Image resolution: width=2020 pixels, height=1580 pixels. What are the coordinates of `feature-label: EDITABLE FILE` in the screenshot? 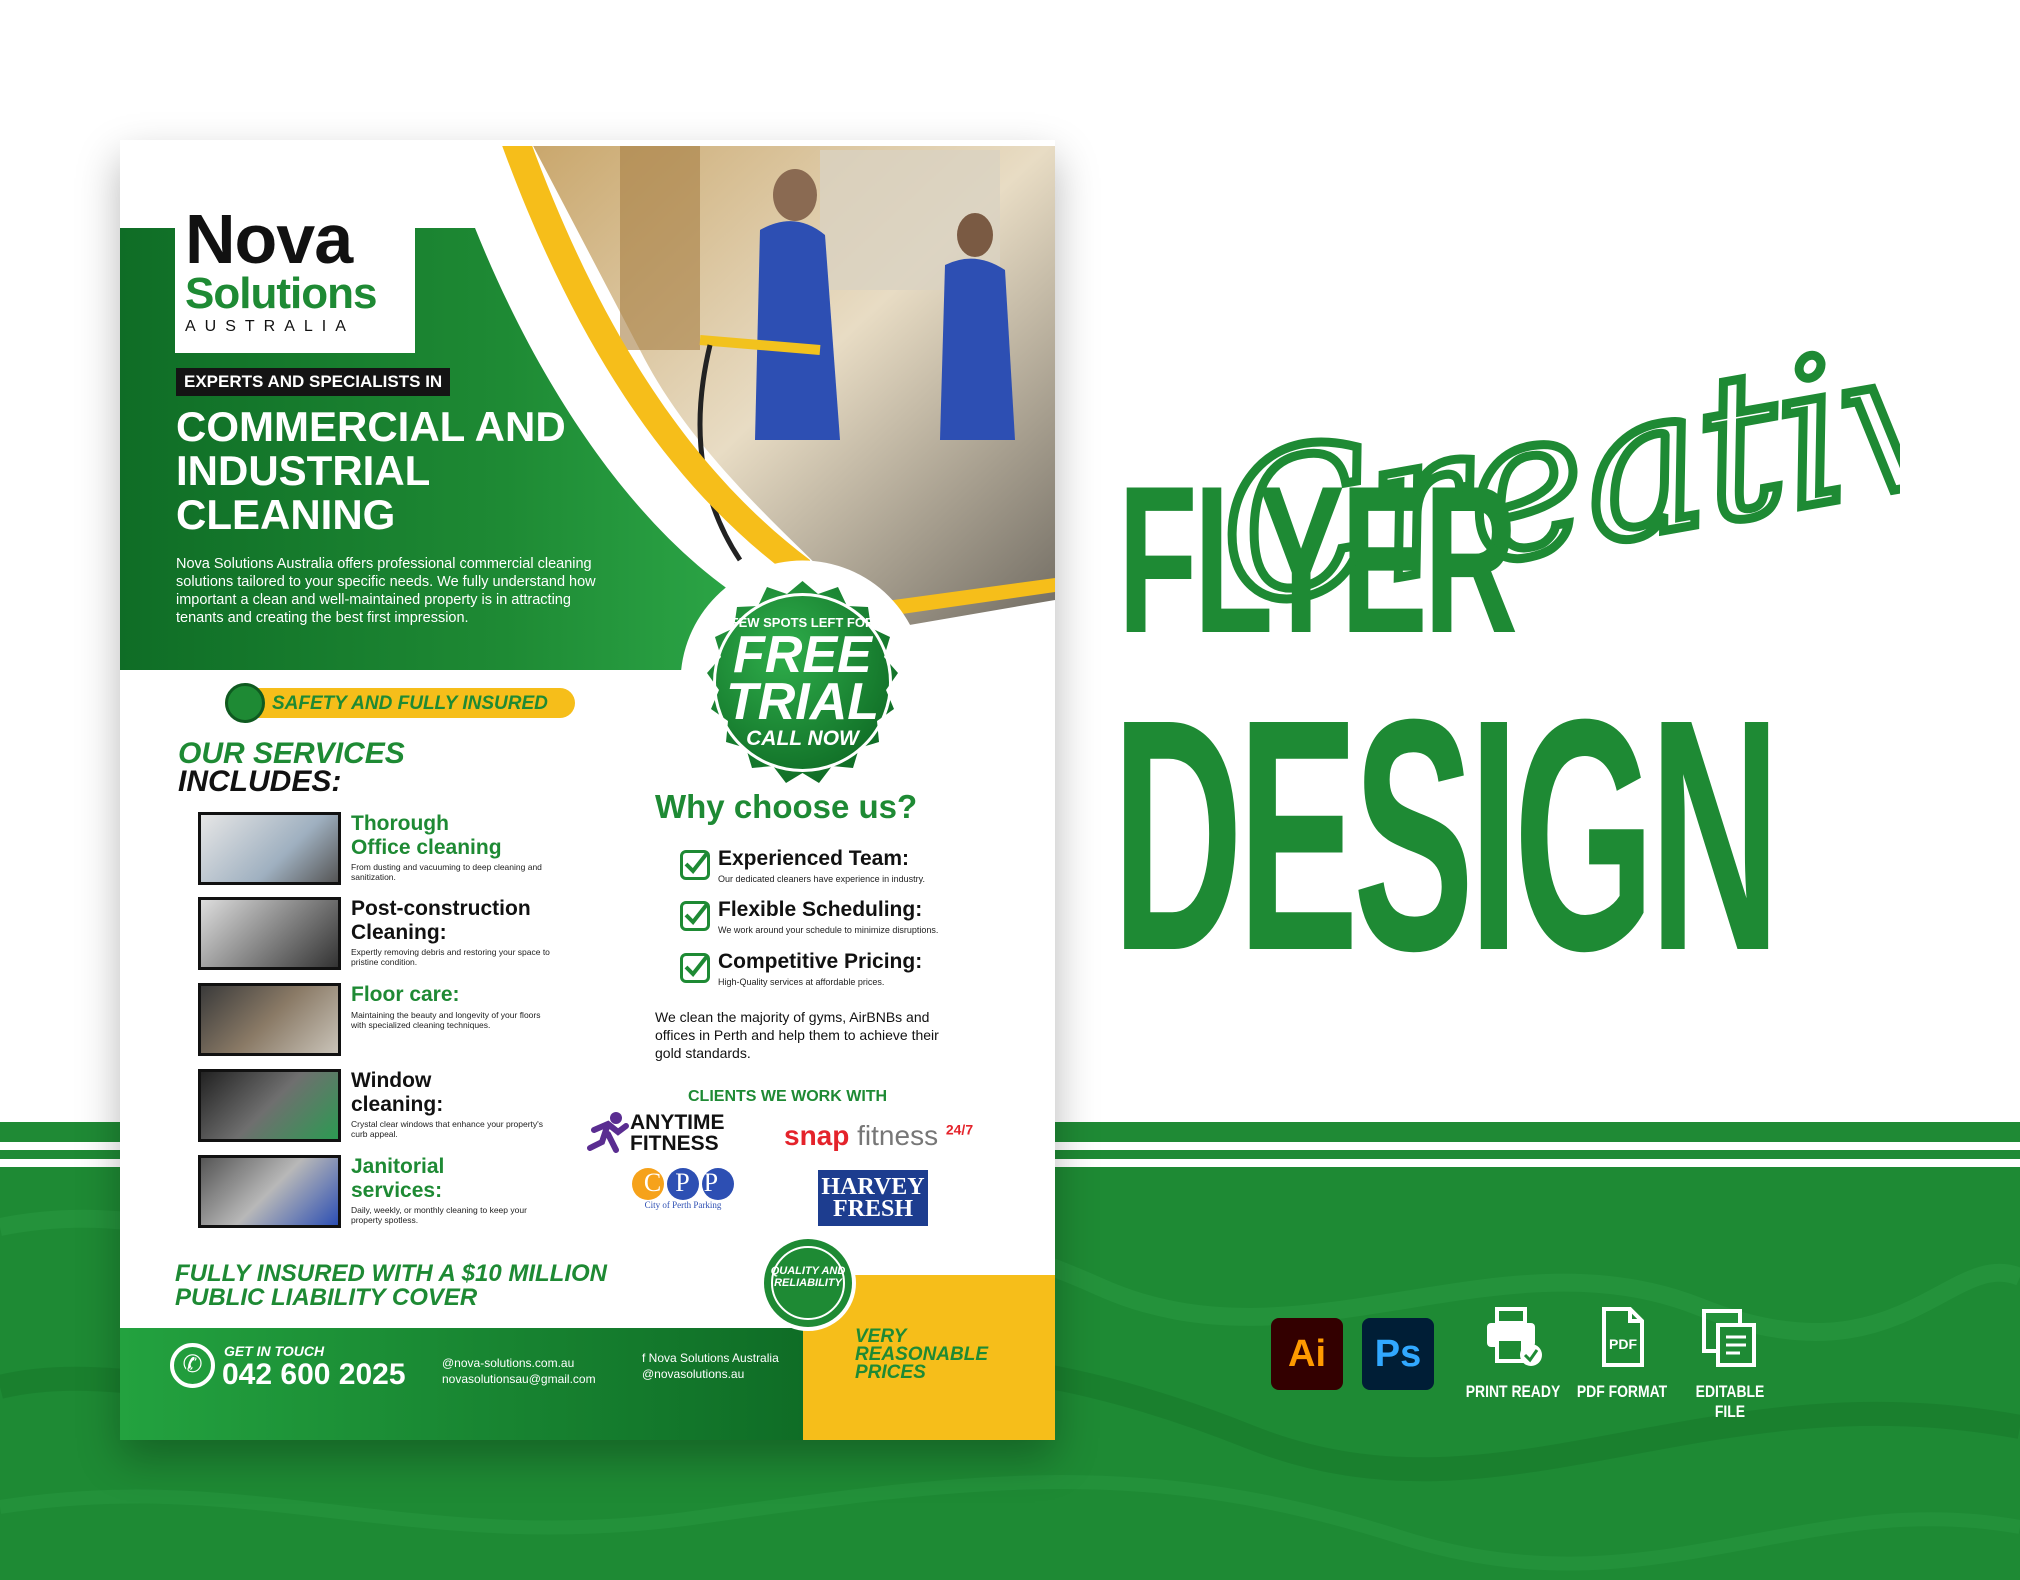 It's located at (1730, 1401).